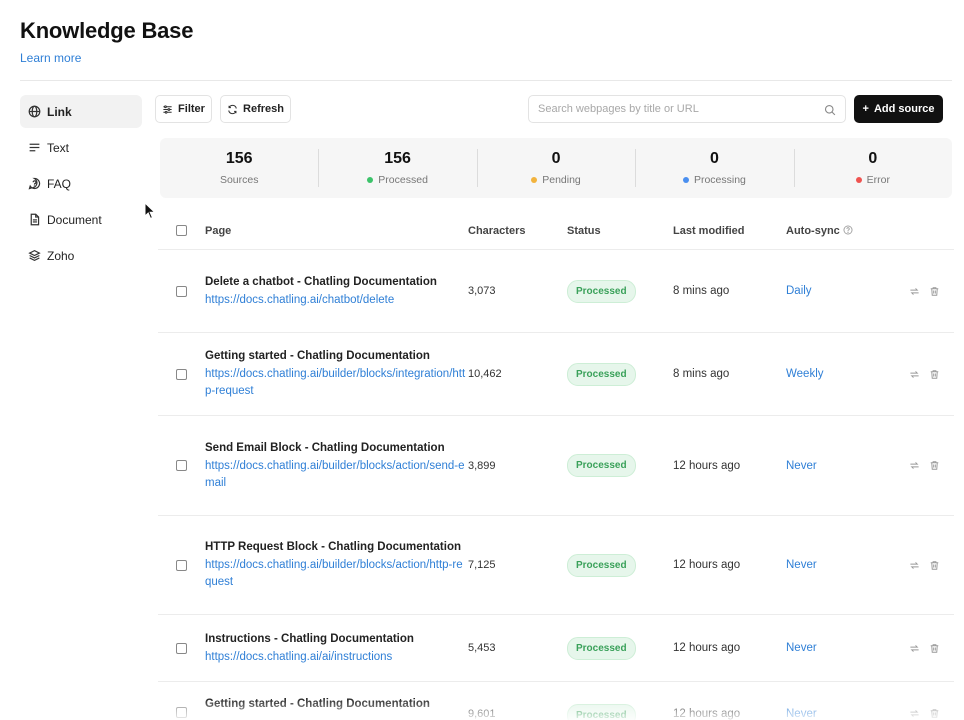  What do you see at coordinates (842, 374) in the screenshot?
I see `auto-sync-link: Weekly` at bounding box center [842, 374].